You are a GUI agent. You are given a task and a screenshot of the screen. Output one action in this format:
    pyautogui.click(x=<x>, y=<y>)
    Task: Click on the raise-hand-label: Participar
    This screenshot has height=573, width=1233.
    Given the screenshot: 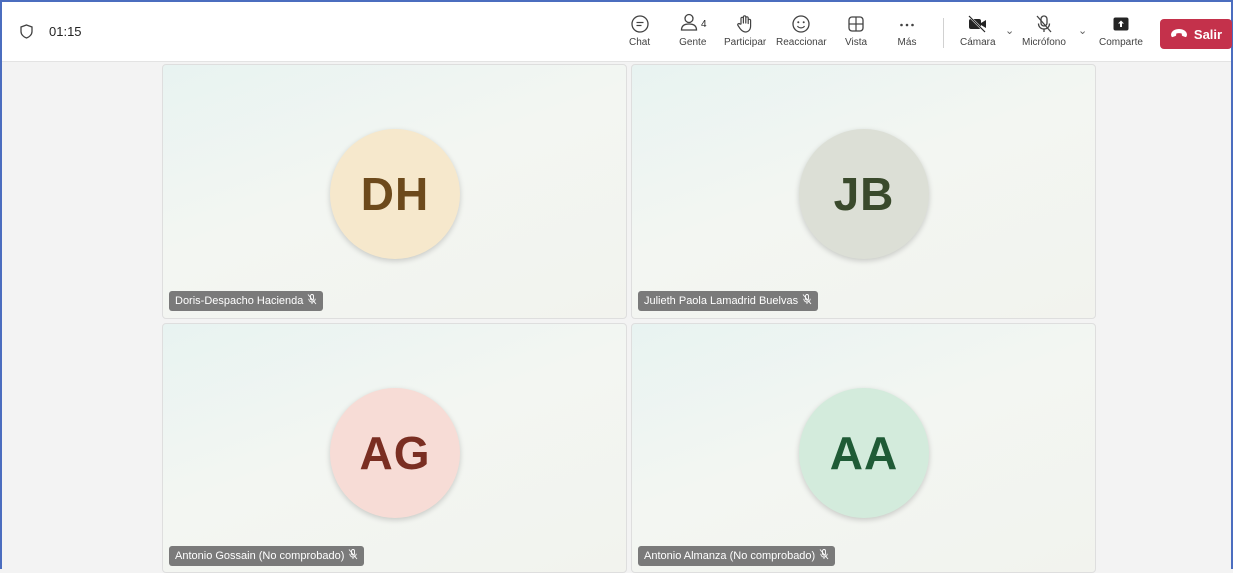 What is the action you would take?
    pyautogui.click(x=745, y=42)
    